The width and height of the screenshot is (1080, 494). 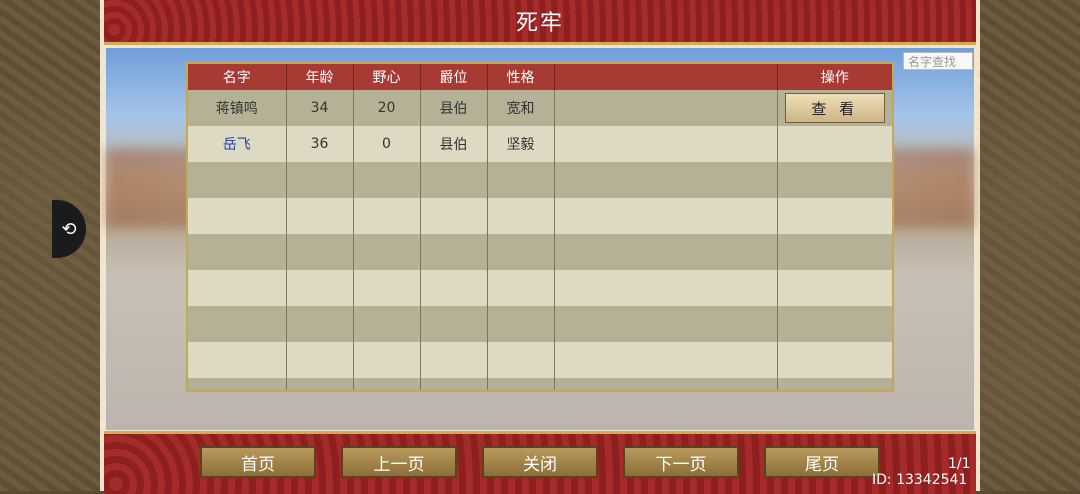 I want to click on cell-name: 蒋镇鸣, so click(x=237, y=108).